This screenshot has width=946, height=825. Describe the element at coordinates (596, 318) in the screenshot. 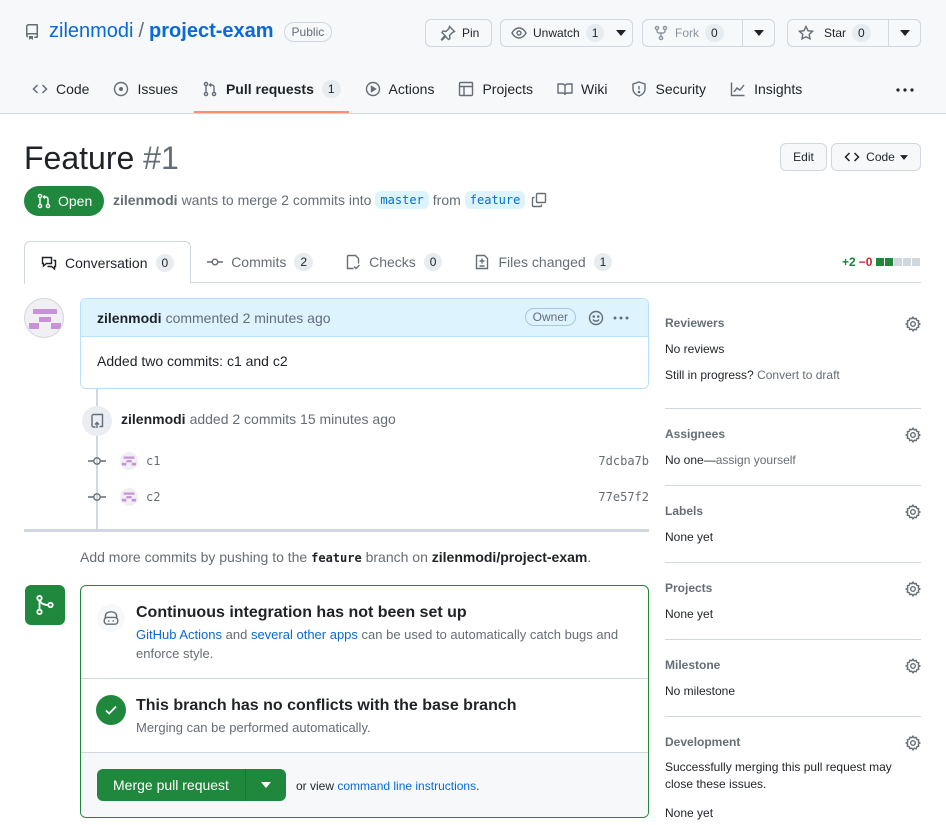

I see `smiley-icon` at that location.